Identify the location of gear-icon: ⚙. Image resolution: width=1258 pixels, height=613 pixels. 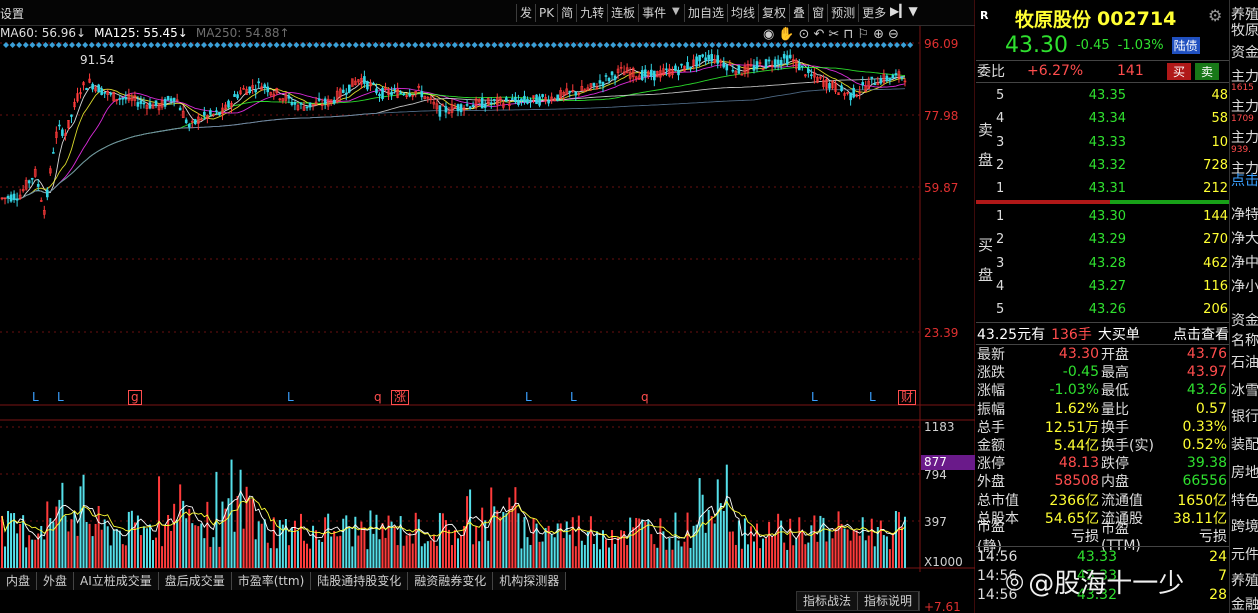
(1215, 15).